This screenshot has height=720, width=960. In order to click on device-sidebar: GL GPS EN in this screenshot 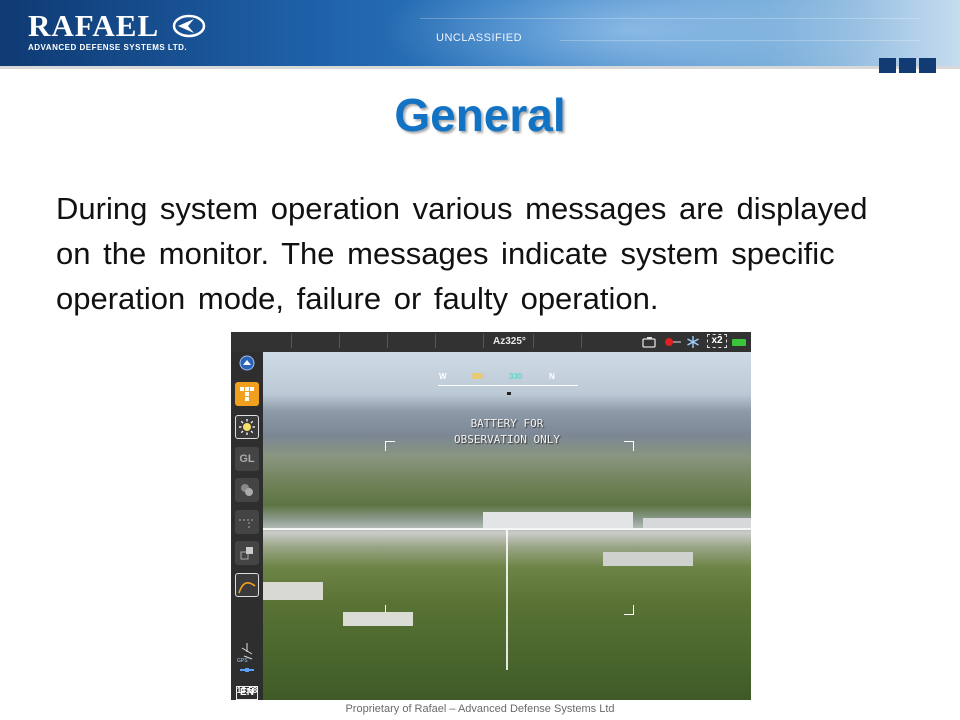, I will do `click(247, 526)`.